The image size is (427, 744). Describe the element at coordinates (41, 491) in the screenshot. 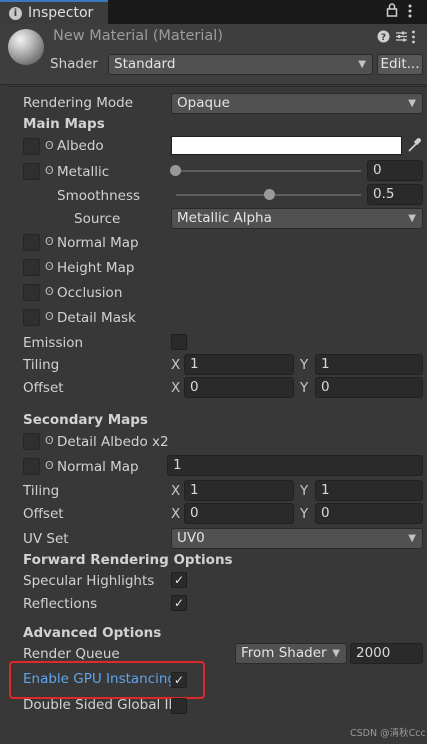

I see `secondary-tiling-label: Tiling` at that location.